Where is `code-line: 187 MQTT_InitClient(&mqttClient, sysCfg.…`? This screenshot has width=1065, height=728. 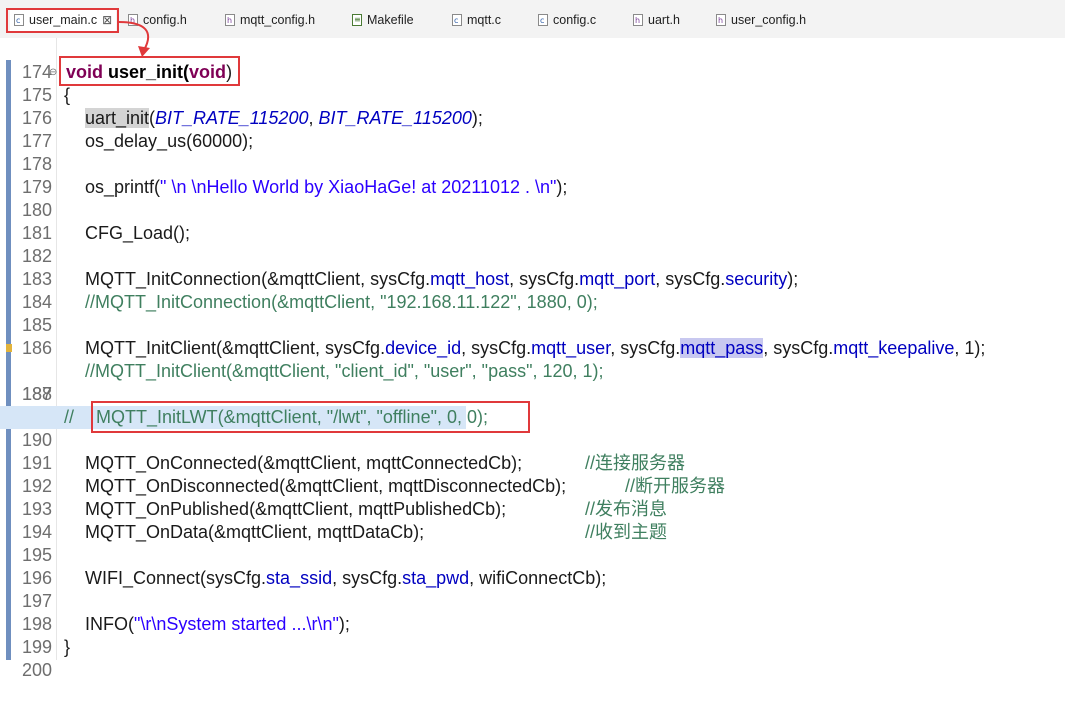 code-line: 187 MQTT_InitClient(&mqttClient, sysCfg.… is located at coordinates (532, 370).